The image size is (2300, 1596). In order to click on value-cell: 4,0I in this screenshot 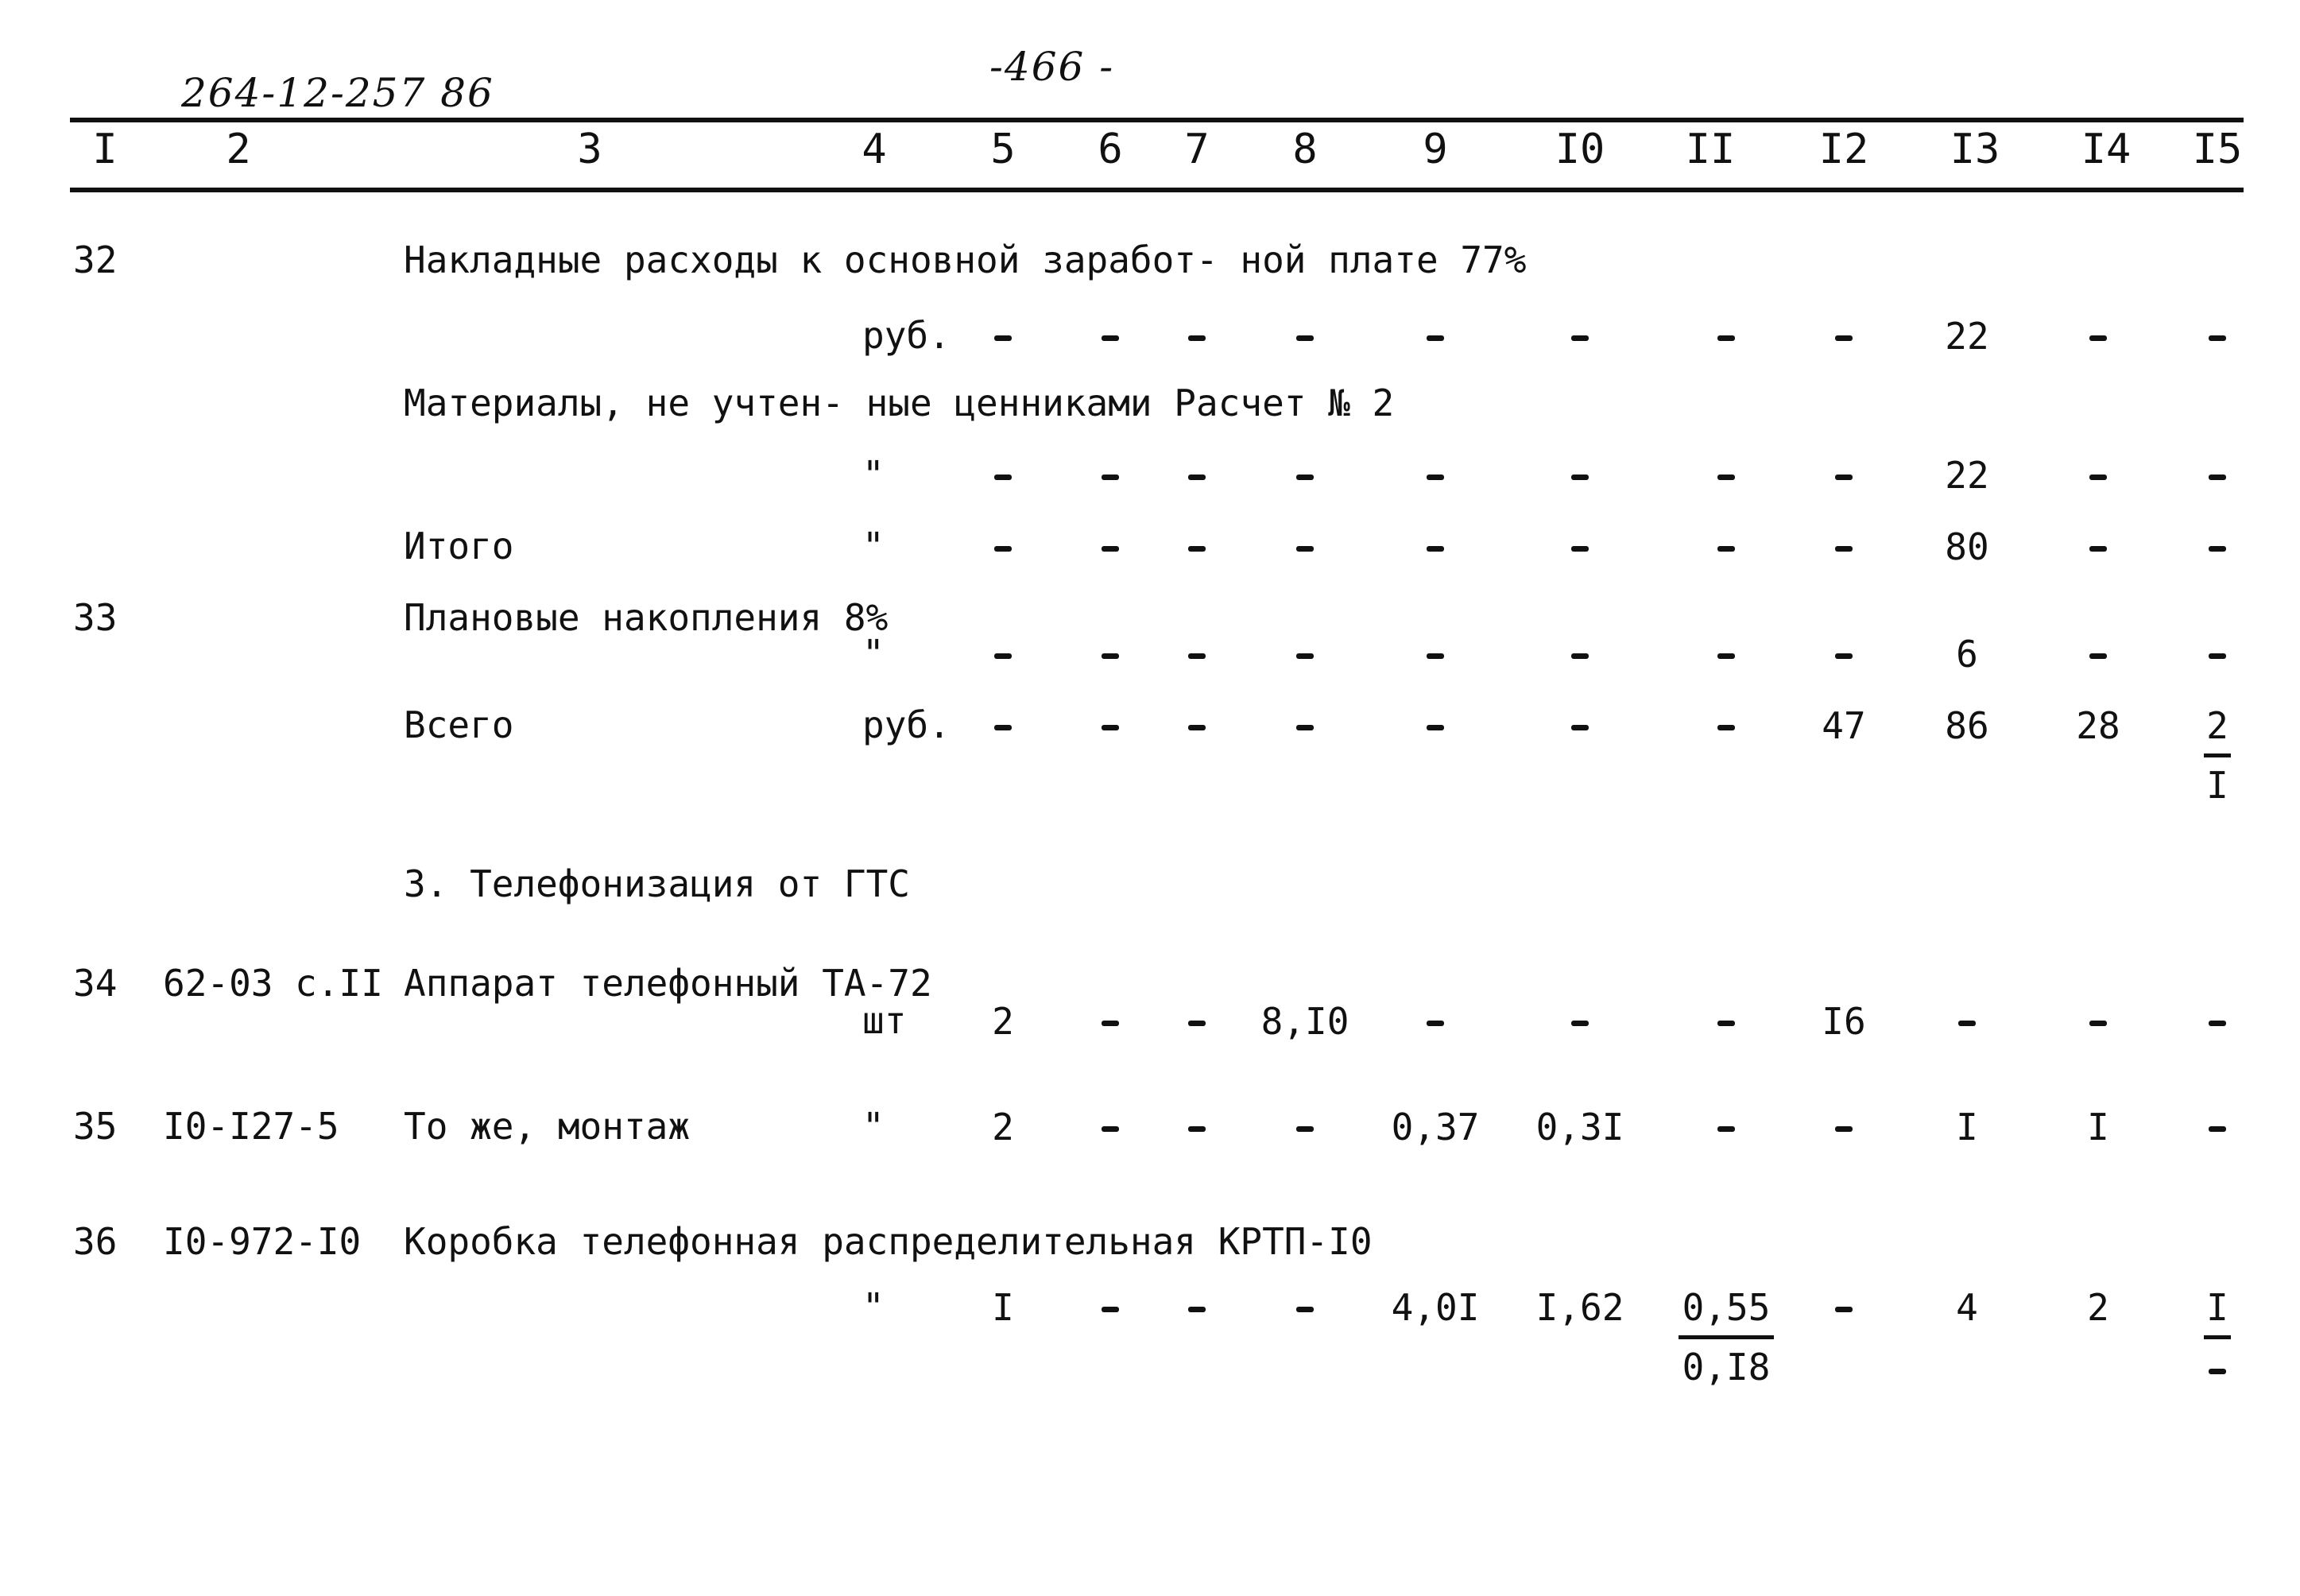, I will do `click(1435, 1307)`.